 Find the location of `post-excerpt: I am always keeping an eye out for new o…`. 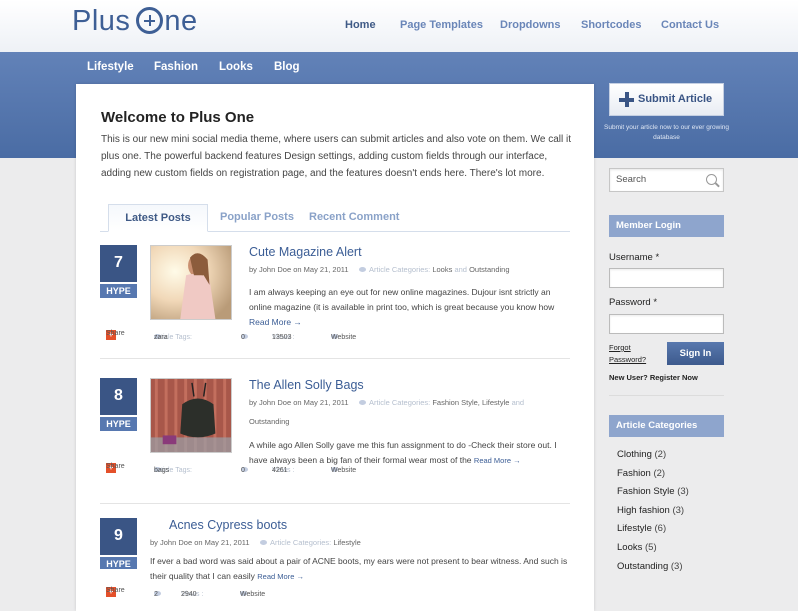

post-excerpt: I am always keeping an eye out for new o… is located at coordinates (409, 307).